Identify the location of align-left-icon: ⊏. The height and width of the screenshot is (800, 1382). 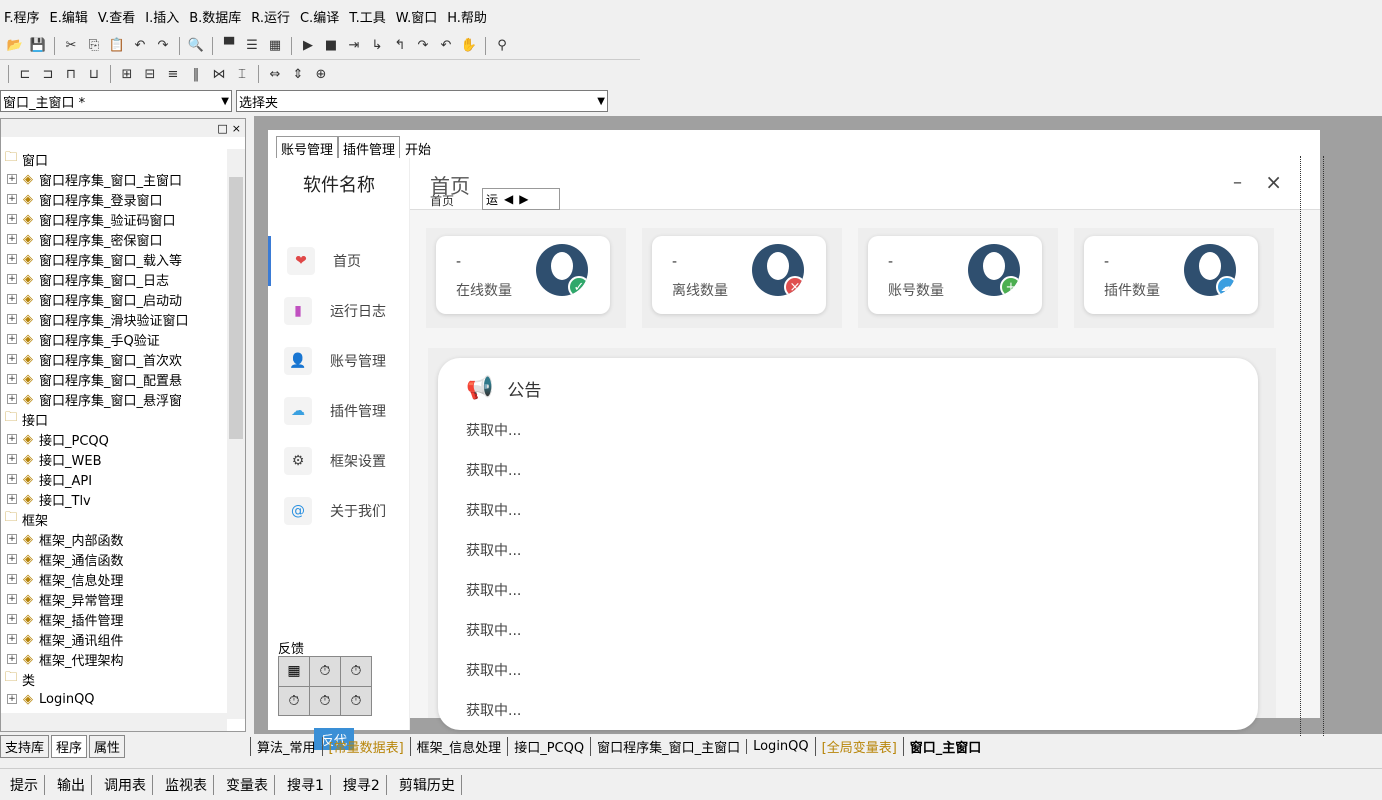
(25, 74).